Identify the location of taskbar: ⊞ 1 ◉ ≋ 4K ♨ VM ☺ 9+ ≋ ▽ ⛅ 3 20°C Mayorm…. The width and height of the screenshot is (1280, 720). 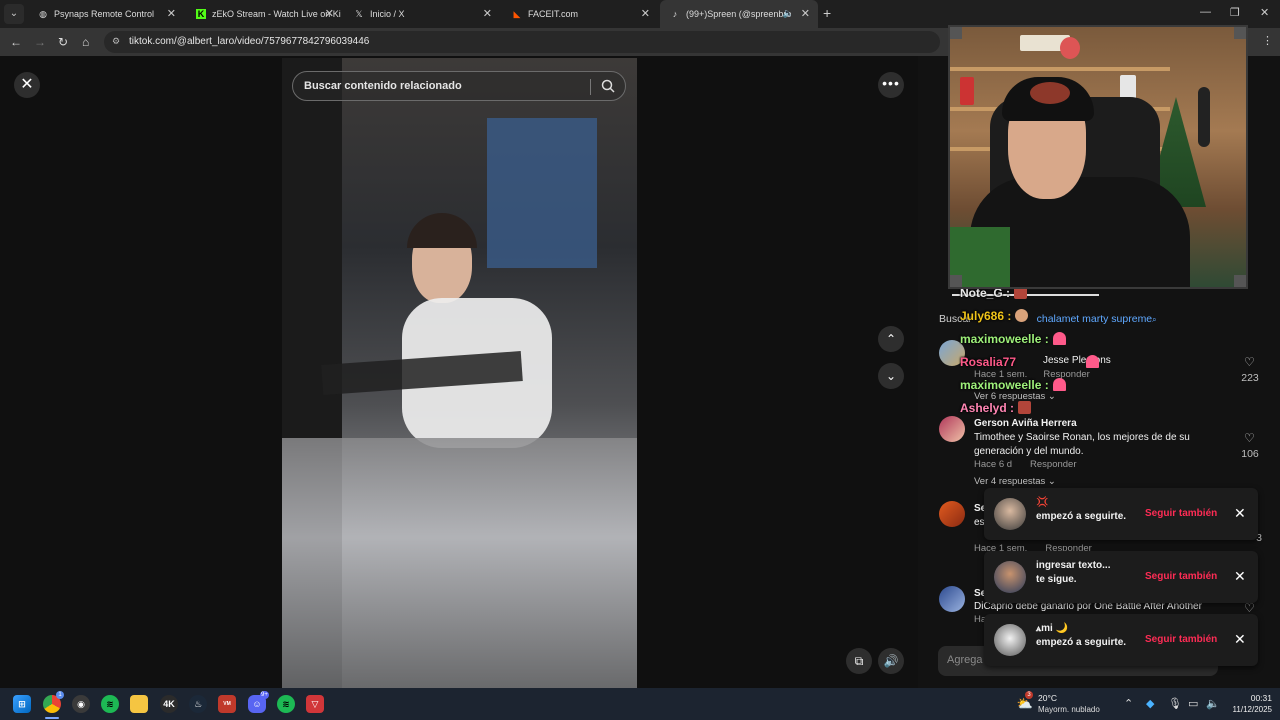
(640, 704).